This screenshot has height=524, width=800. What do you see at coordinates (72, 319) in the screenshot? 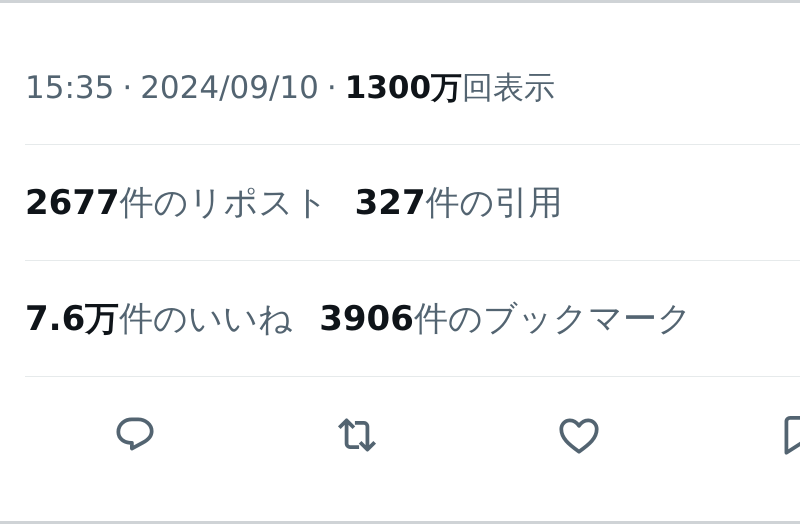
I see `stat-count: 7.6万` at bounding box center [72, 319].